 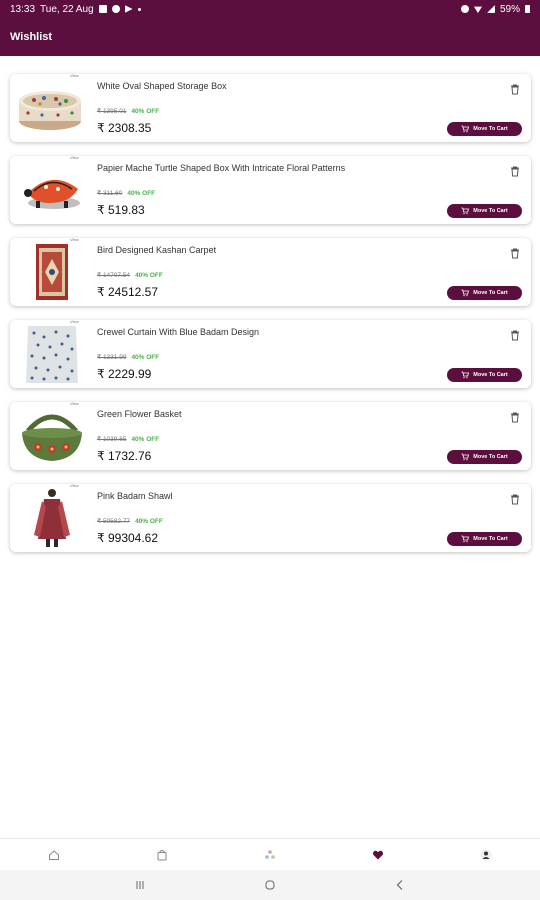 What do you see at coordinates (112, 439) in the screenshot?
I see `original-price: ₹ 1039.65` at bounding box center [112, 439].